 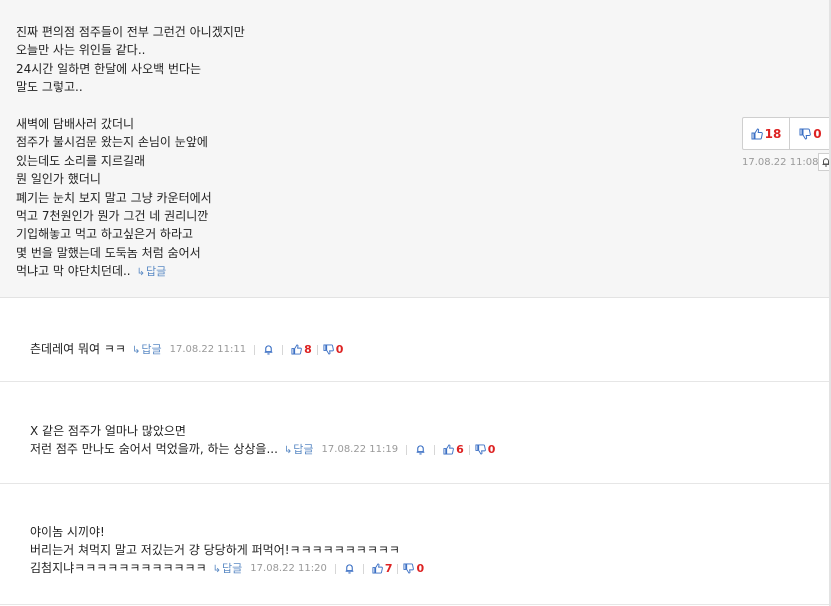 What do you see at coordinates (308, 349) in the screenshot?
I see `upvote-count: 8` at bounding box center [308, 349].